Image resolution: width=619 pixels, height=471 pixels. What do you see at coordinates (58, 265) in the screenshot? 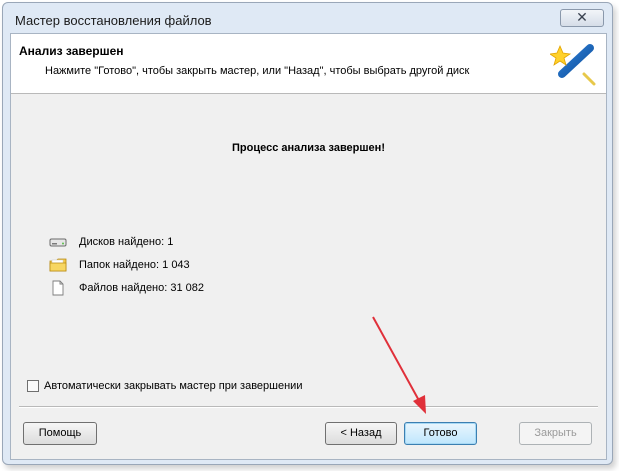
I see `folder-icon` at bounding box center [58, 265].